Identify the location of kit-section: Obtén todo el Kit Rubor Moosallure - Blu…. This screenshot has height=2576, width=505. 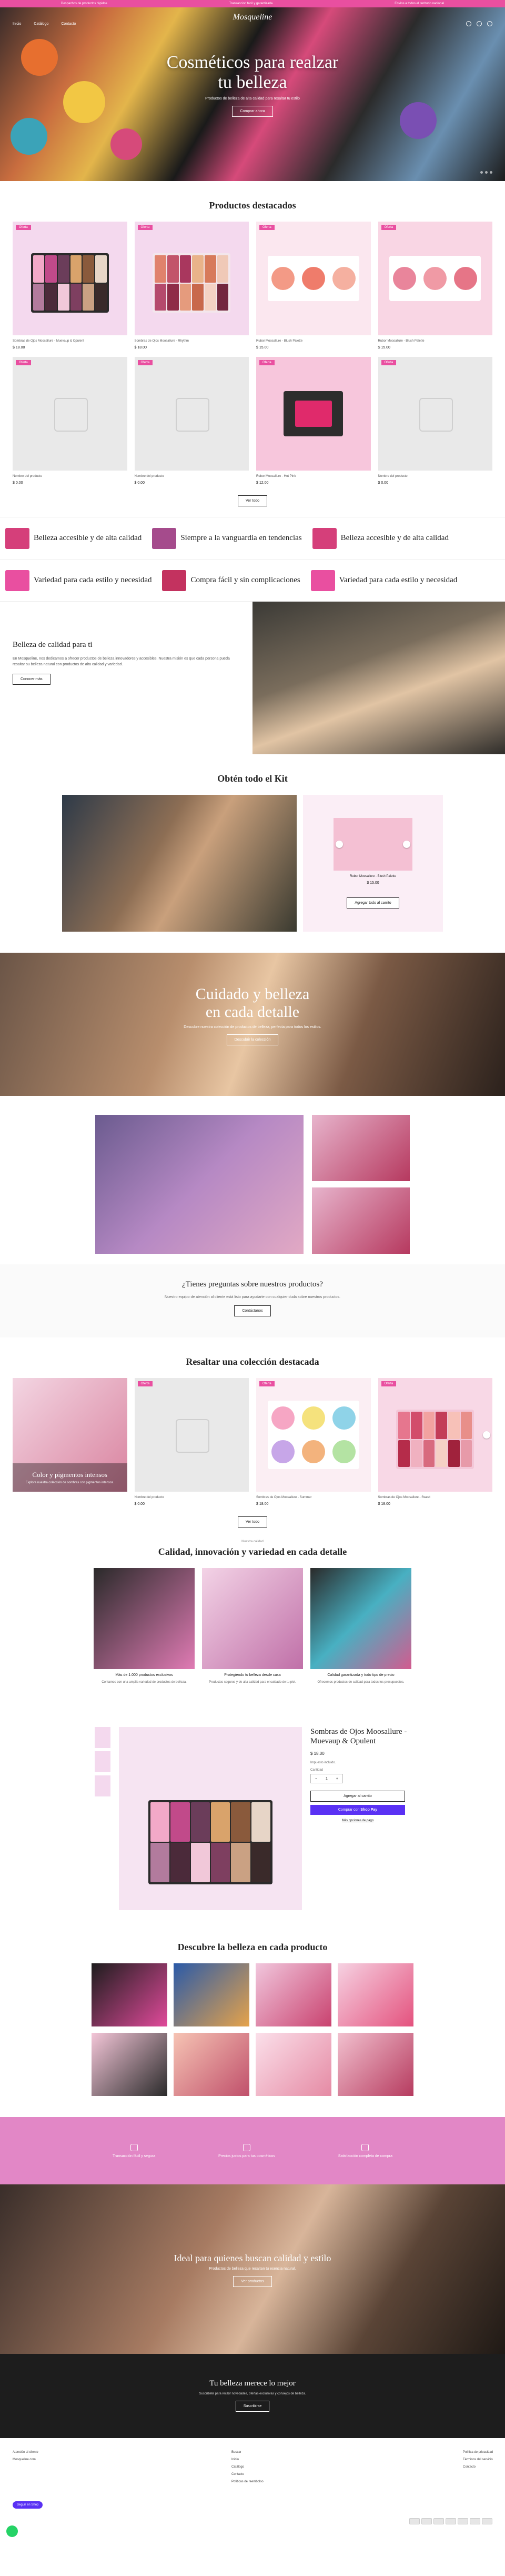
(252, 843).